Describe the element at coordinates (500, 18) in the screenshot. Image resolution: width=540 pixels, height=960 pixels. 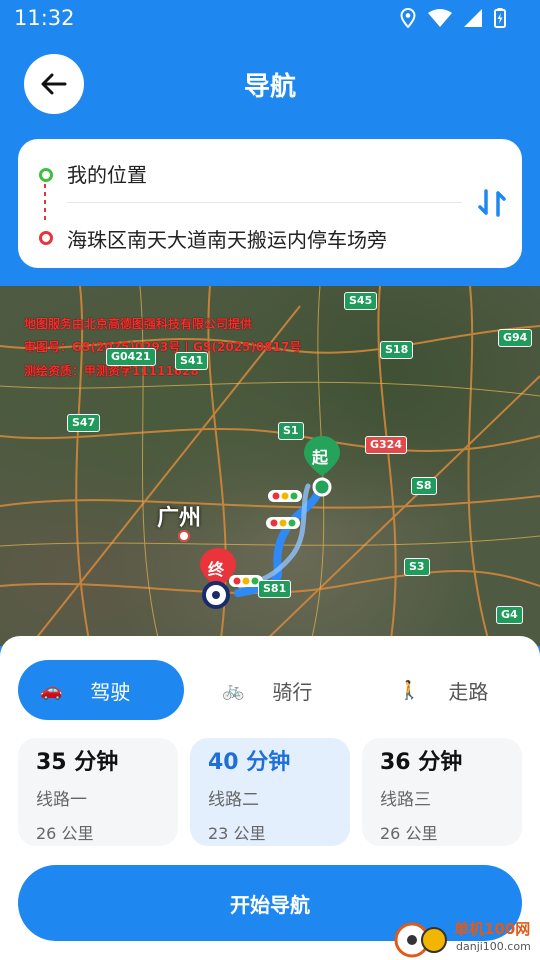
I see `battery-icon` at that location.